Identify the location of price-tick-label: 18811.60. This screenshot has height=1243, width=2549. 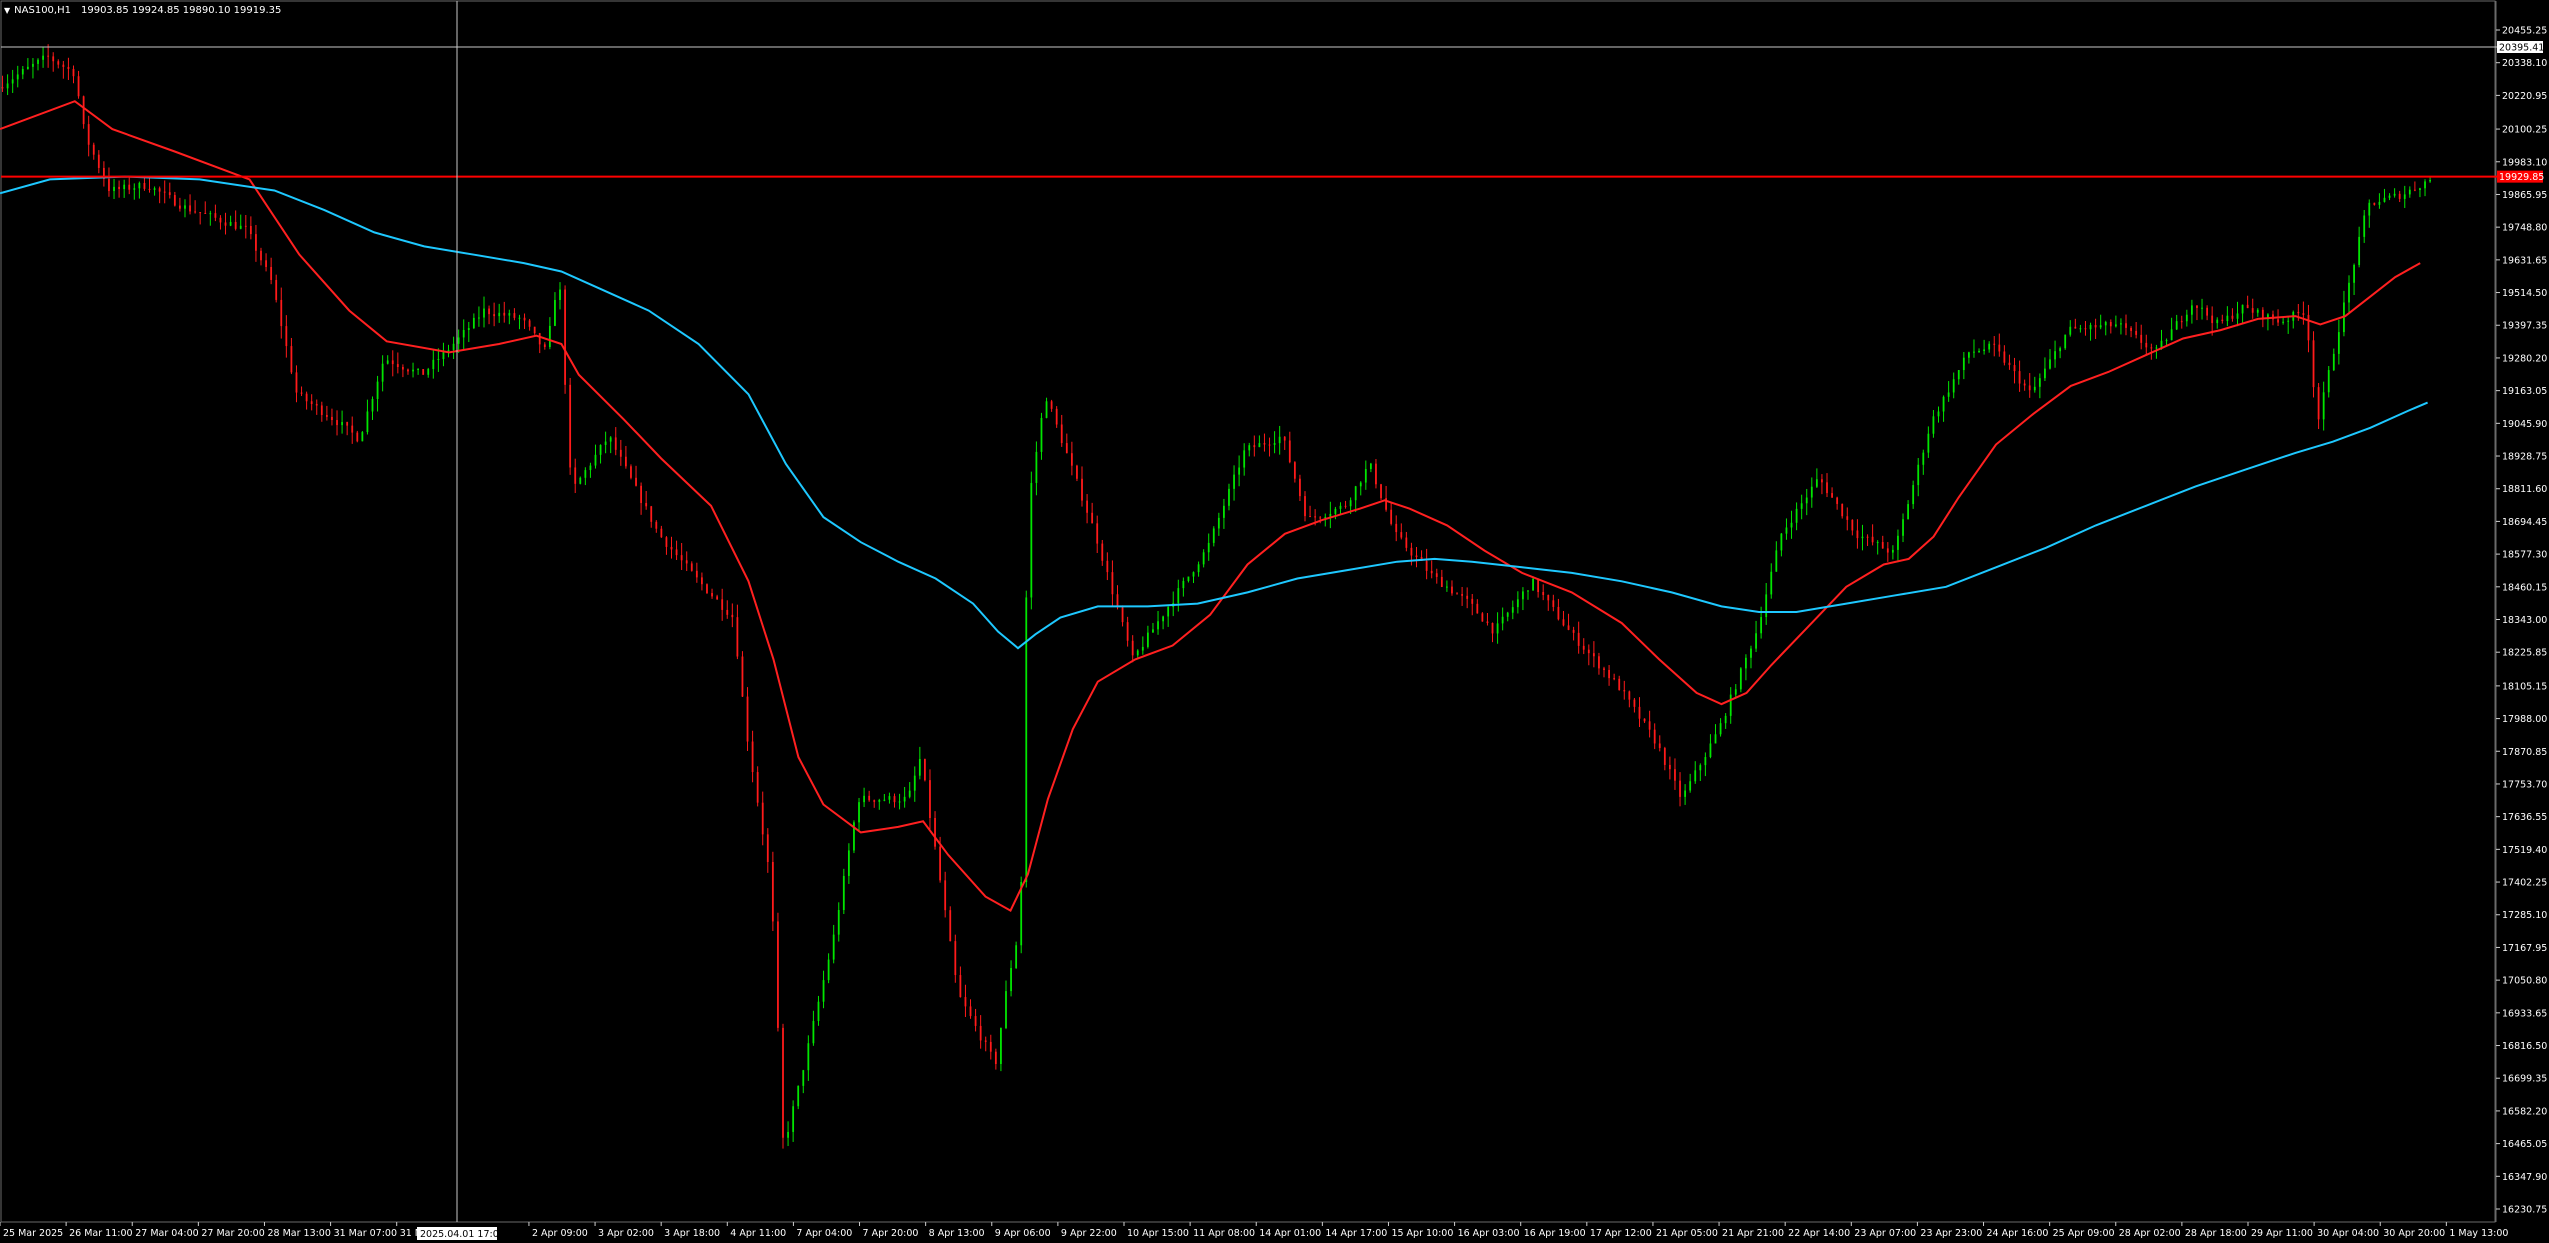
(2524, 489).